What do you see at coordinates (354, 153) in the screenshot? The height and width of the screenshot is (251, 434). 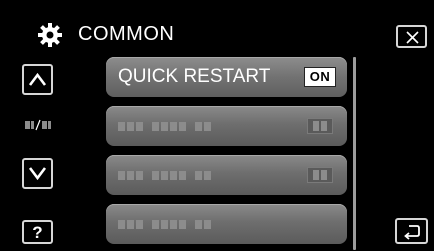 I see `scrollbar` at bounding box center [354, 153].